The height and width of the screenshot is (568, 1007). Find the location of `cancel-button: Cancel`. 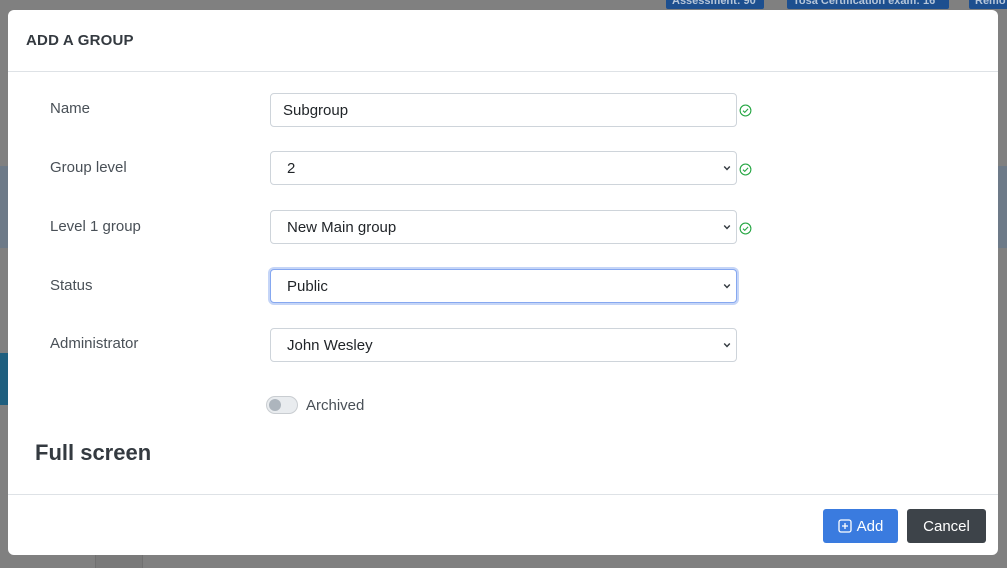

cancel-button: Cancel is located at coordinates (946, 526).